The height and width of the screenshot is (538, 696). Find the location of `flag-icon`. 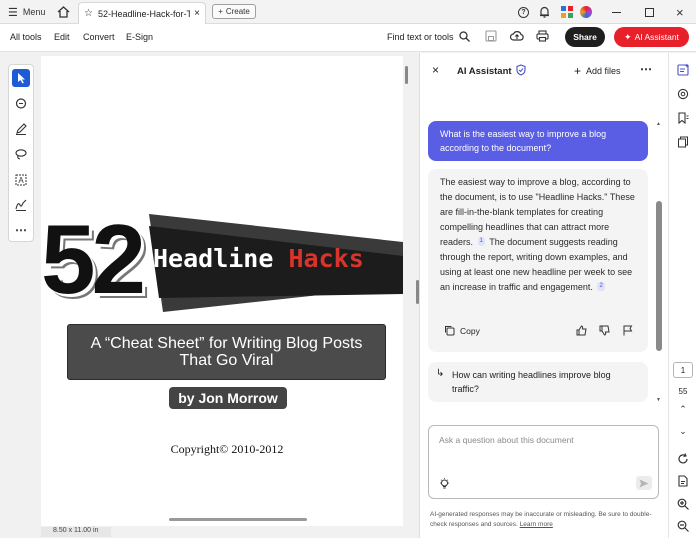

flag-icon is located at coordinates (628, 330).